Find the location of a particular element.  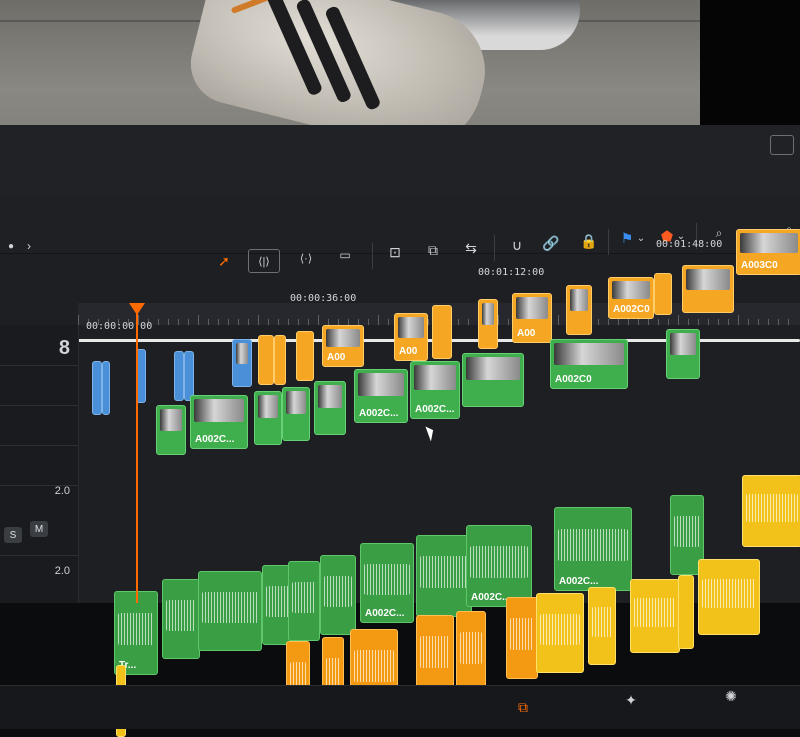

edit-page-icon: ⧉ is located at coordinates (523, 707).